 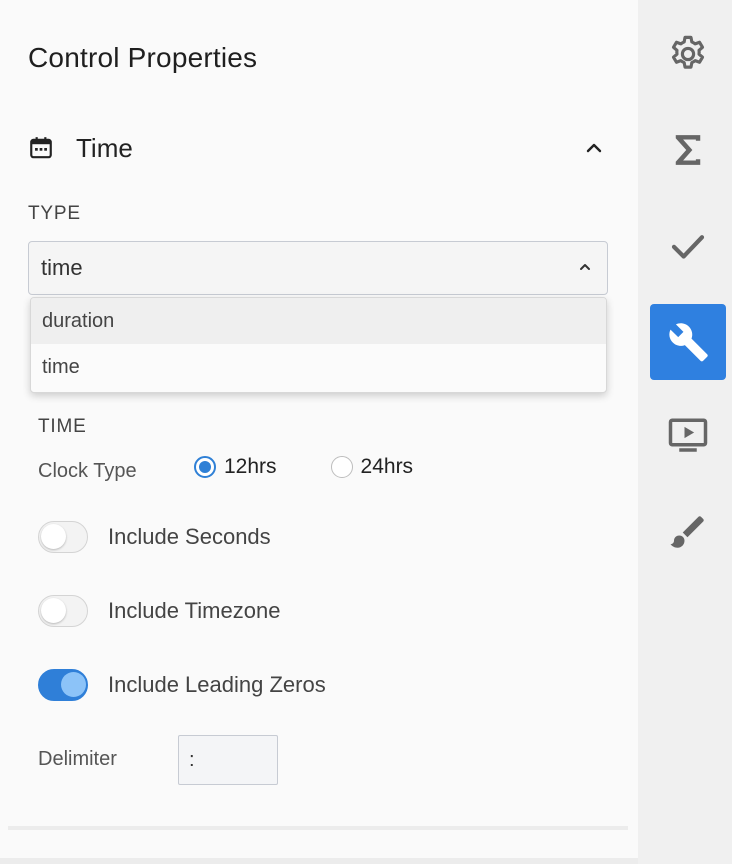 I want to click on include-seconds-label: Include Seconds, so click(x=189, y=536).